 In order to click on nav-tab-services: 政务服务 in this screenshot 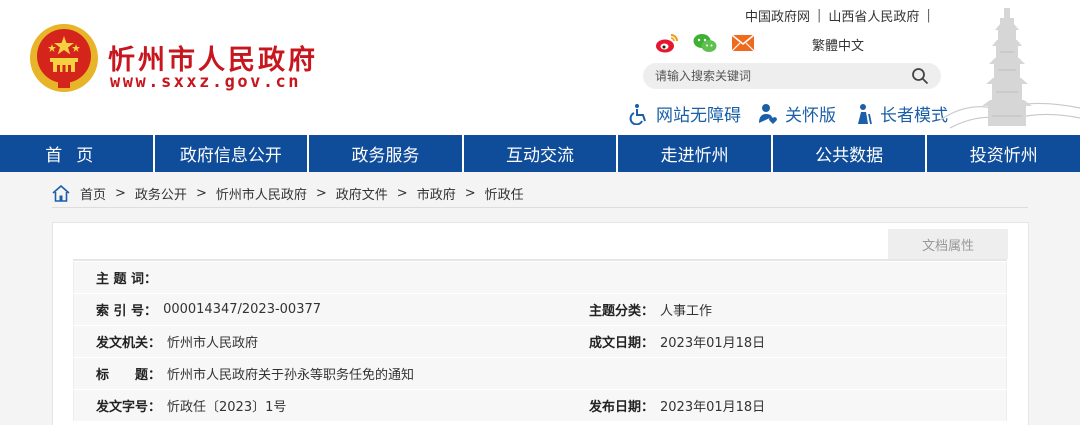, I will do `click(386, 153)`.